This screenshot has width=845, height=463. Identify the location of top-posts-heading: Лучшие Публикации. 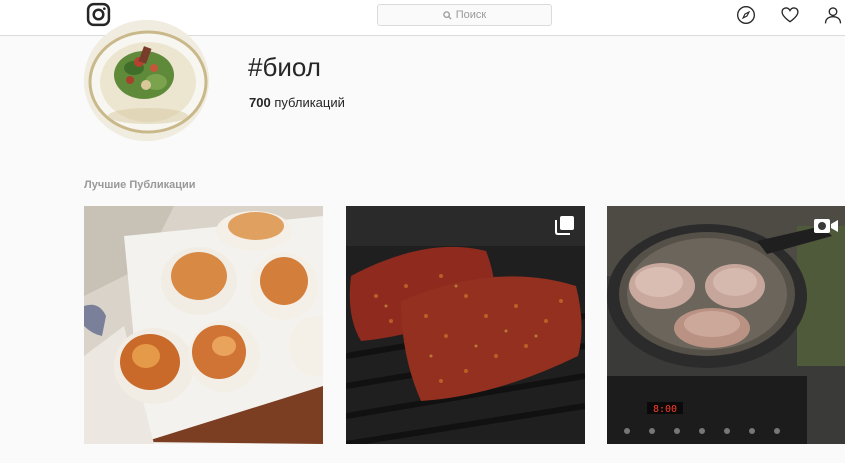
(140, 185).